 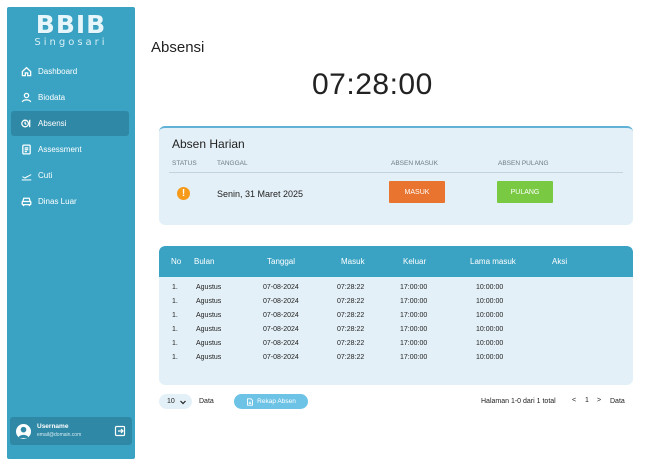 What do you see at coordinates (71, 42) in the screenshot?
I see `logo-subtitle: Singosari` at bounding box center [71, 42].